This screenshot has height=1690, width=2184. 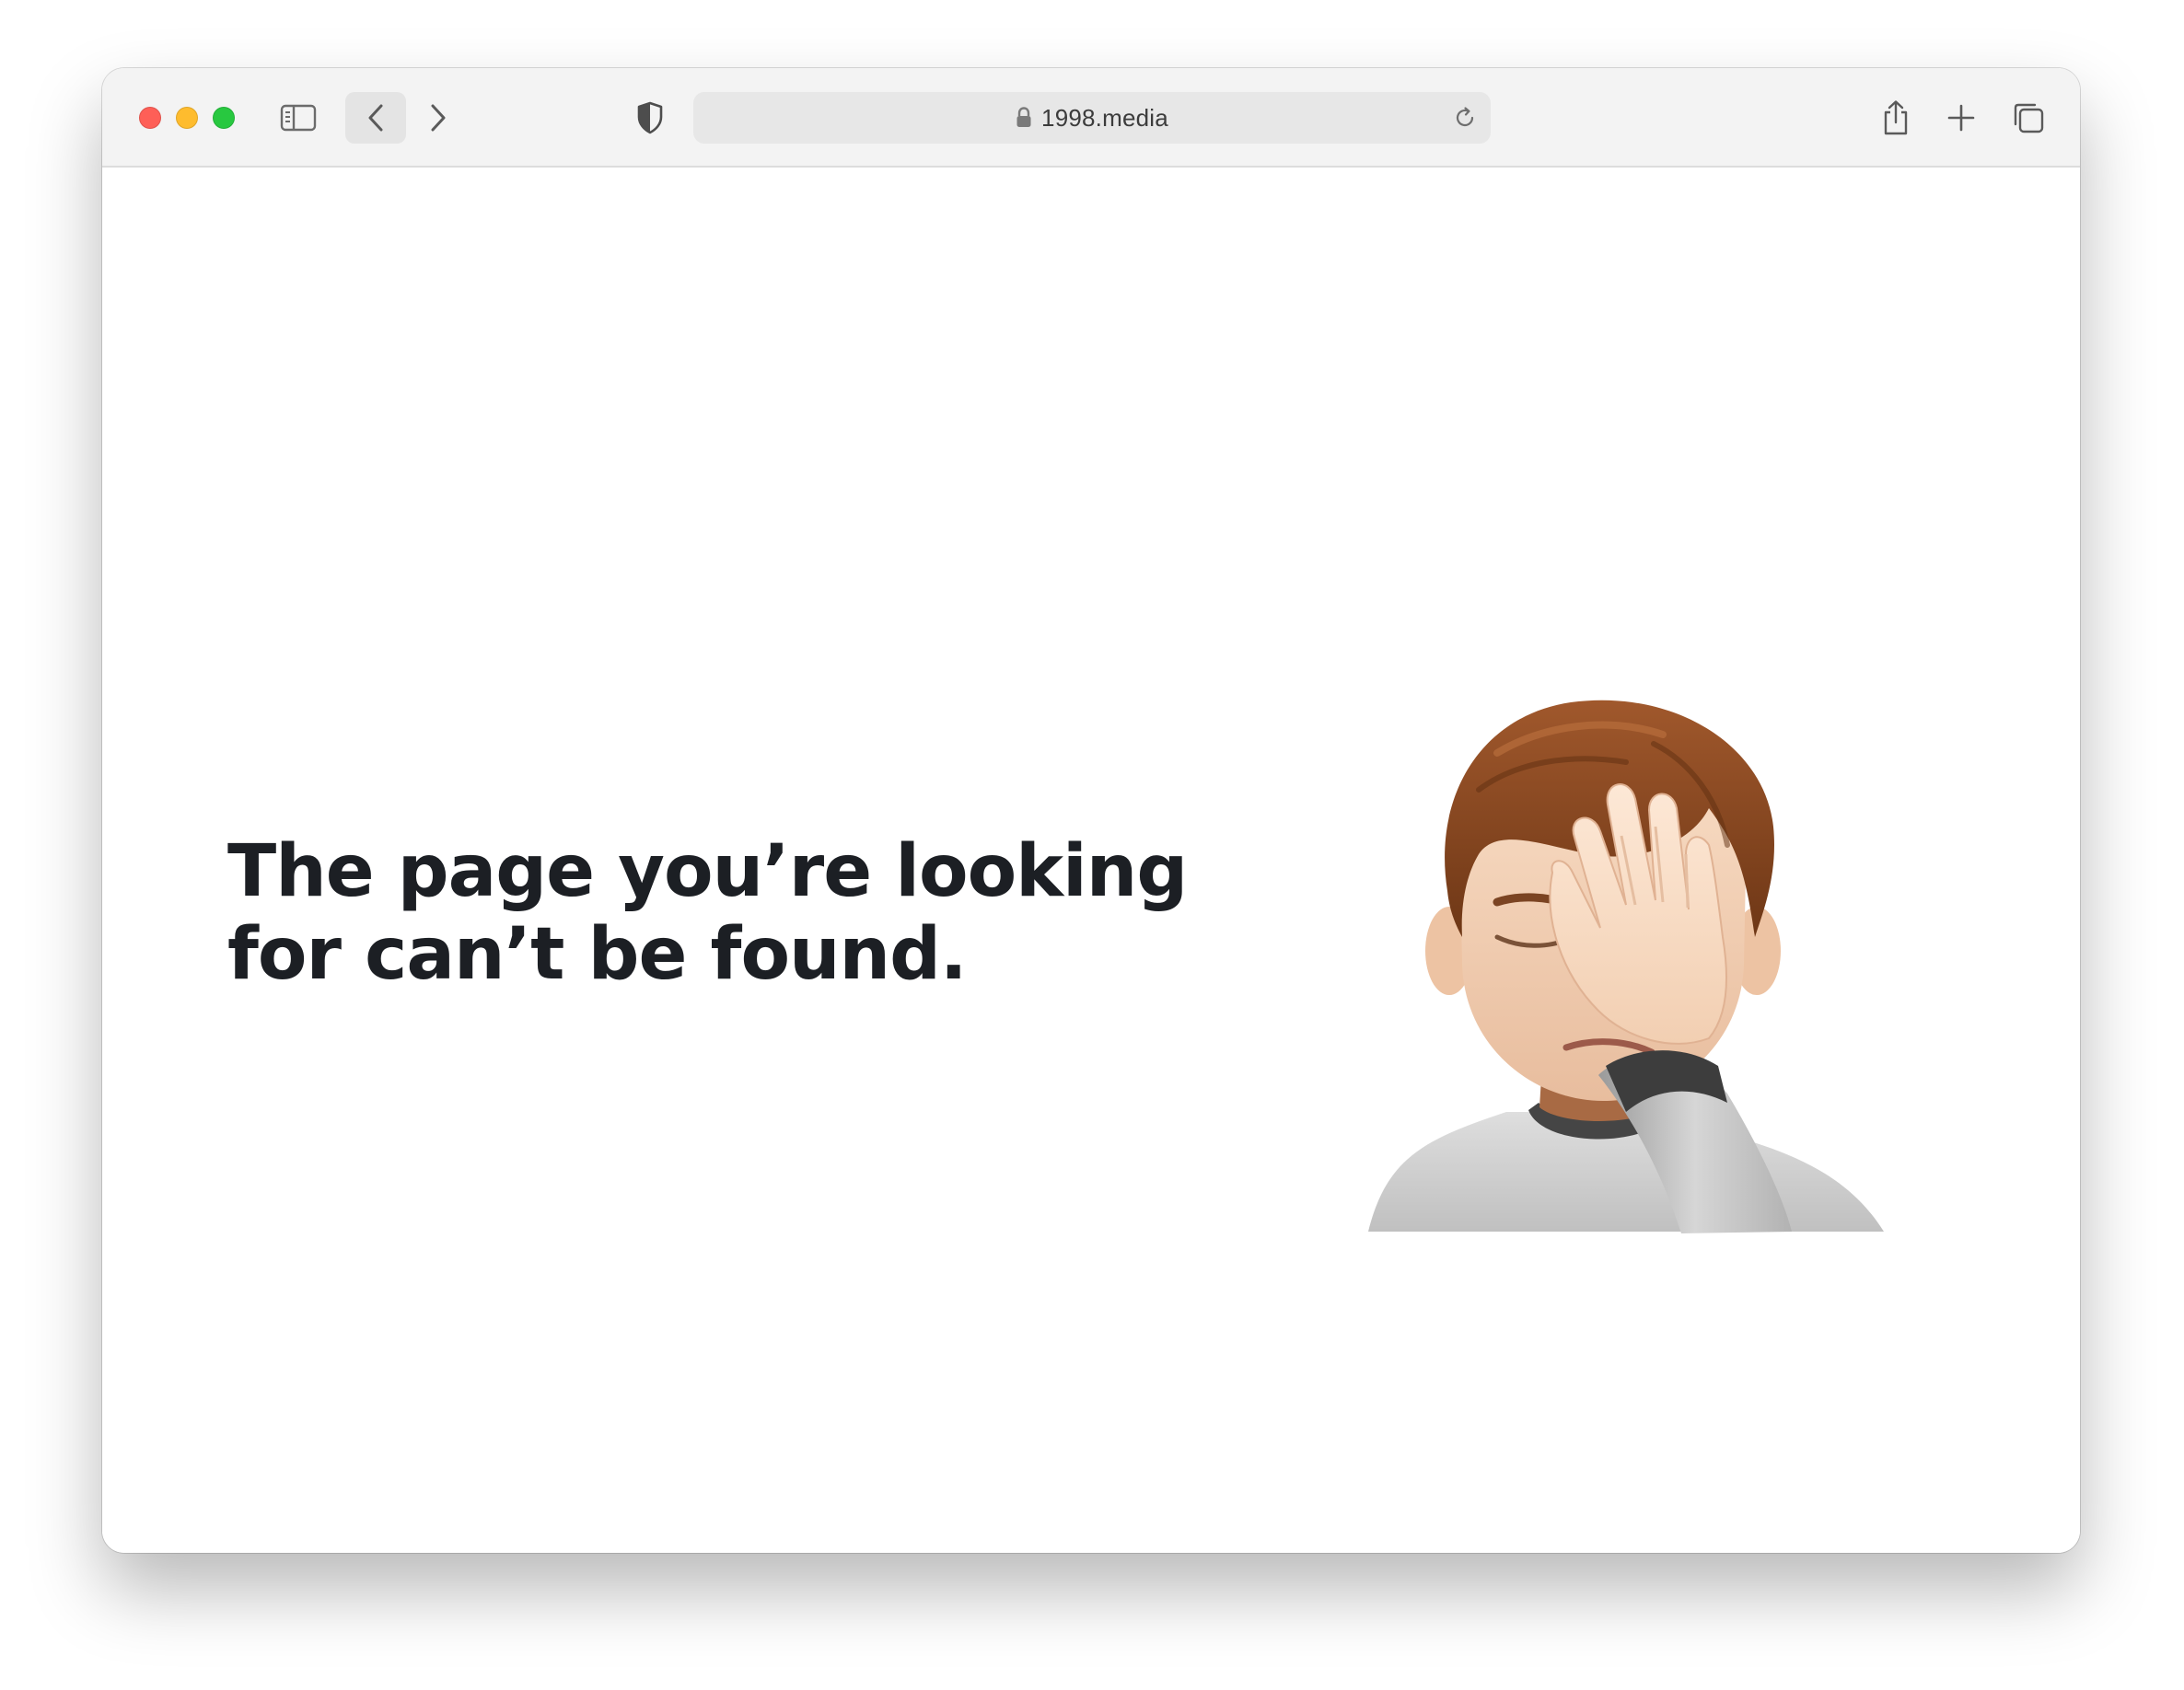 I want to click on new-tab-button, so click(x=1961, y=118).